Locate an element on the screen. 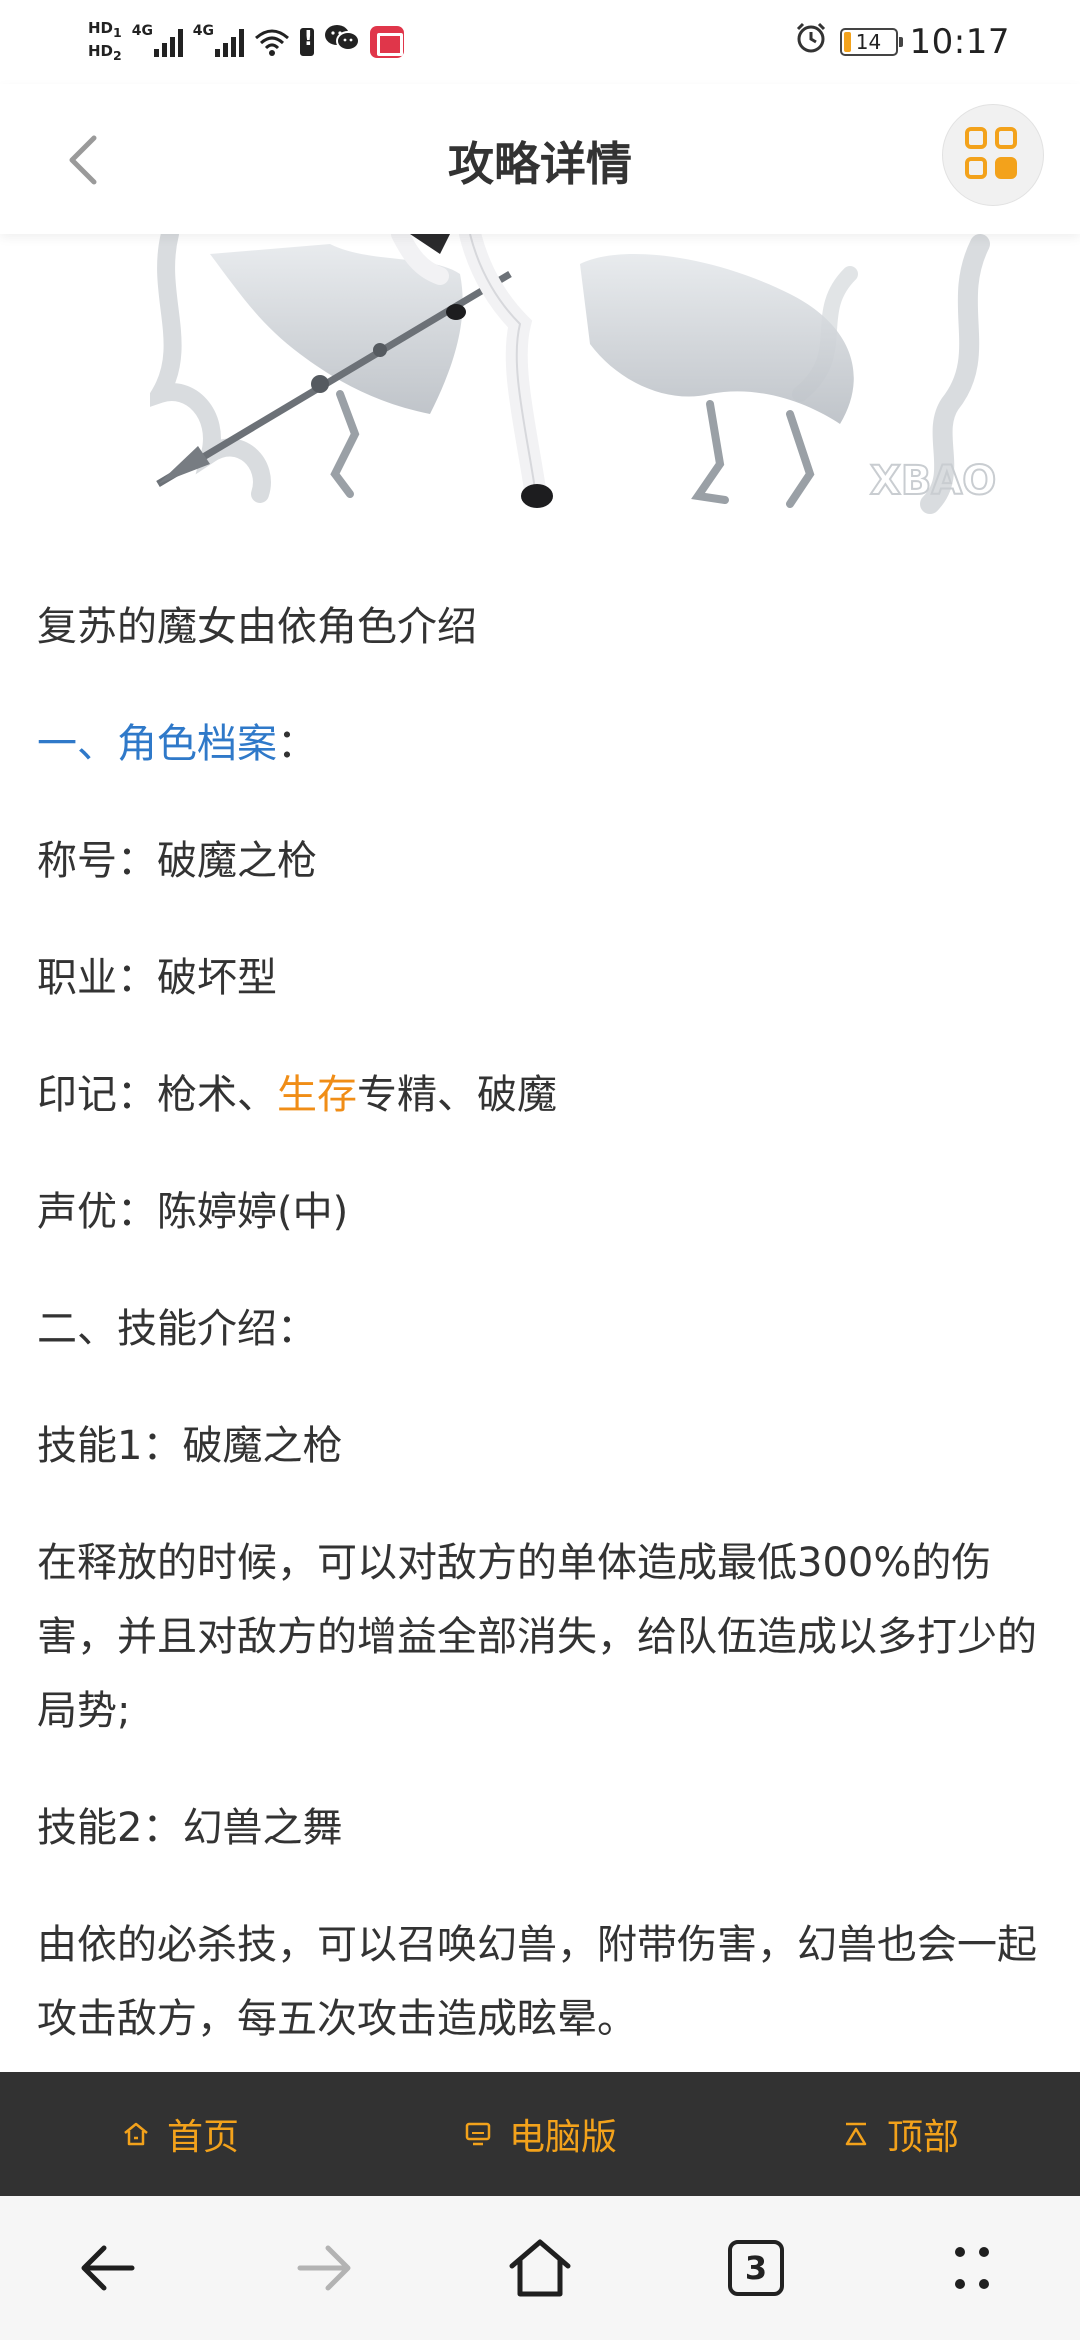  field-label: 称号： is located at coordinates (97, 861).